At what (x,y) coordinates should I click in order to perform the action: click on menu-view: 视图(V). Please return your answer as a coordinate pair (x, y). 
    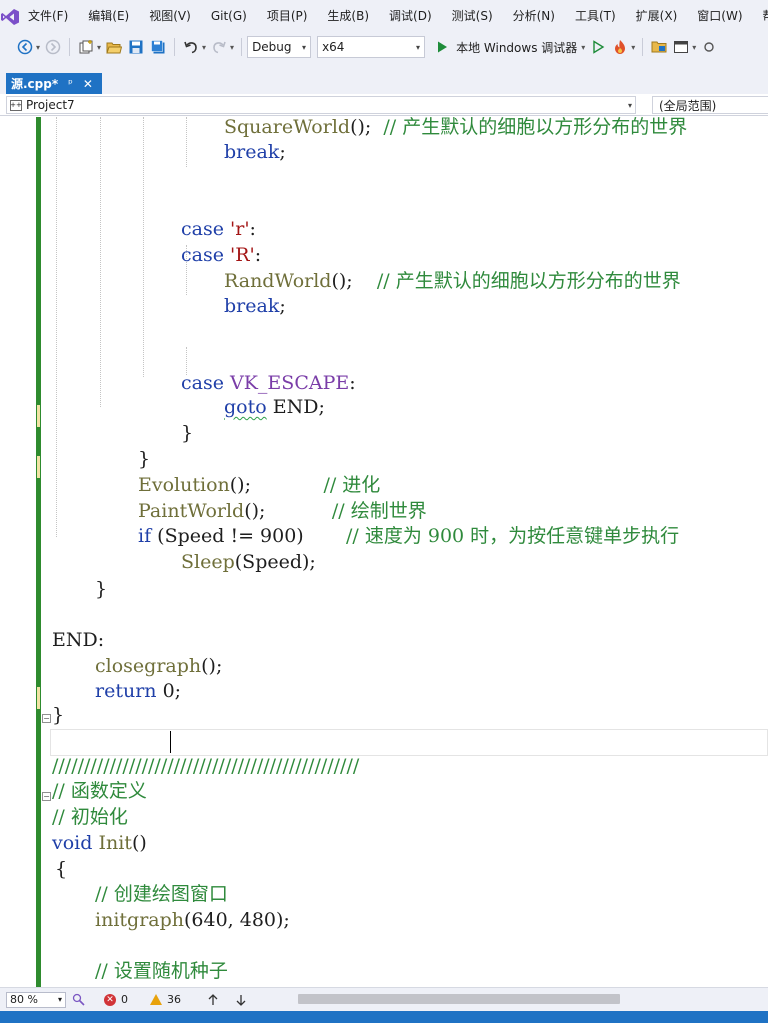
    Looking at the image, I should click on (170, 16).